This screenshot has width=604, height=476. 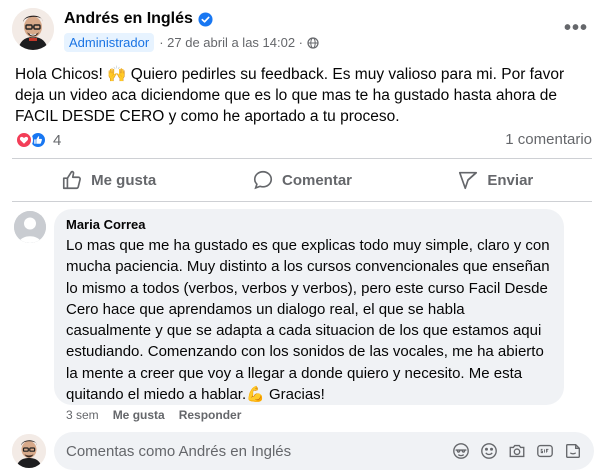 I want to click on author-name-text: Andrés en Inglés, so click(x=128, y=19).